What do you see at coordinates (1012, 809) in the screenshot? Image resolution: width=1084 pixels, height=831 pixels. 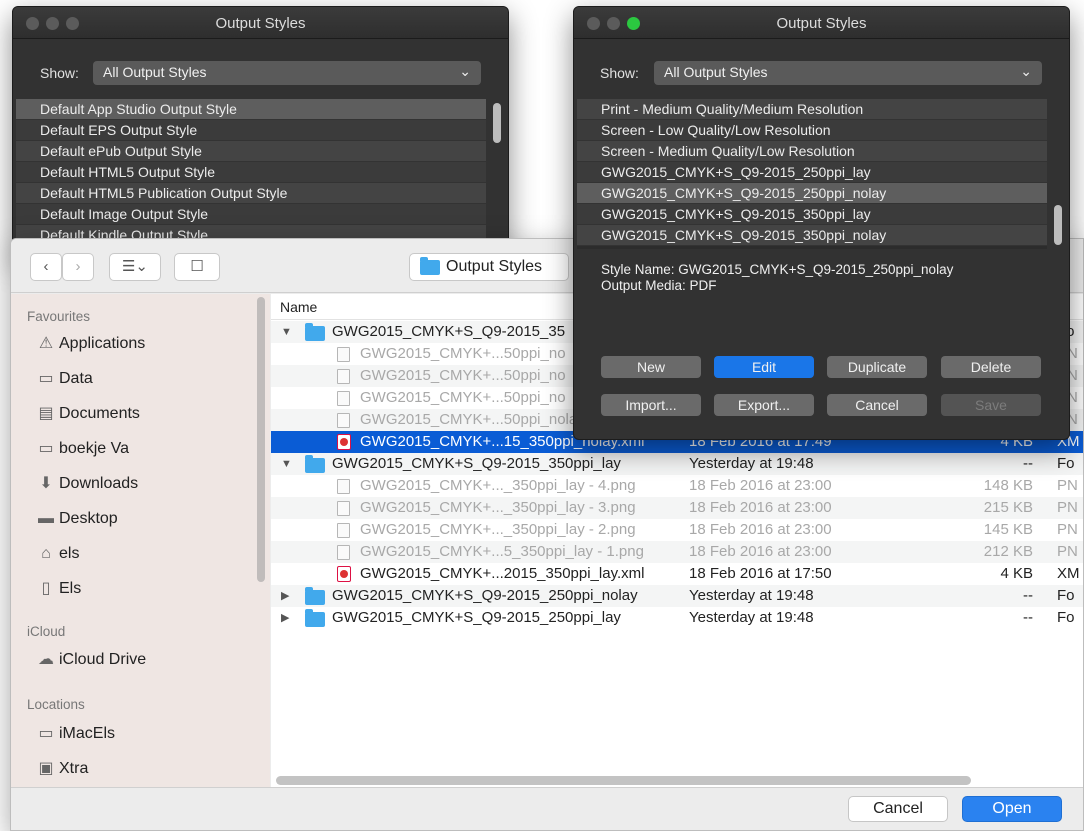 I see `open-button: Open` at bounding box center [1012, 809].